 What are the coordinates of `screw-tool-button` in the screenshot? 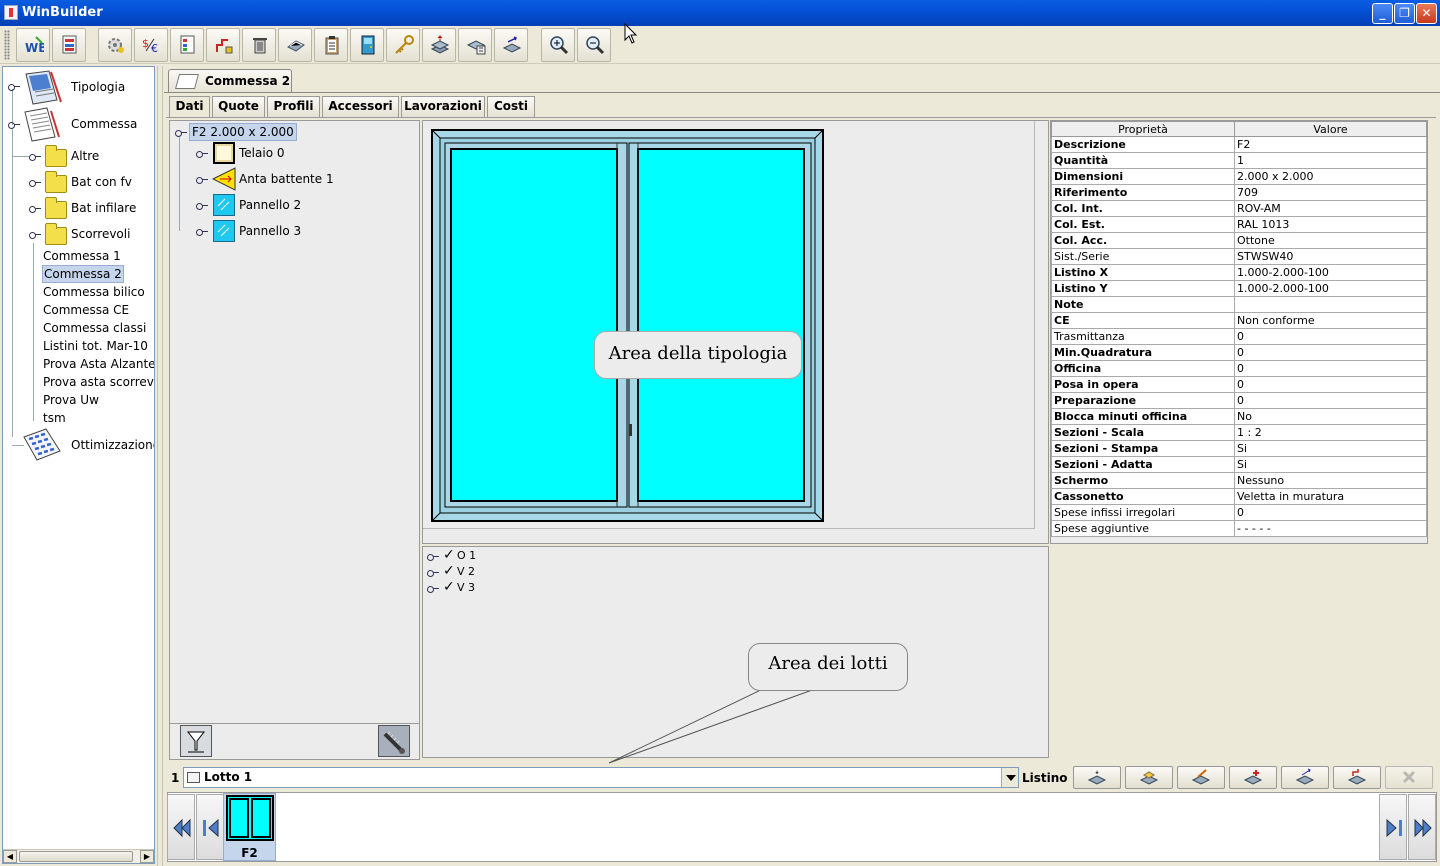 It's located at (394, 741).